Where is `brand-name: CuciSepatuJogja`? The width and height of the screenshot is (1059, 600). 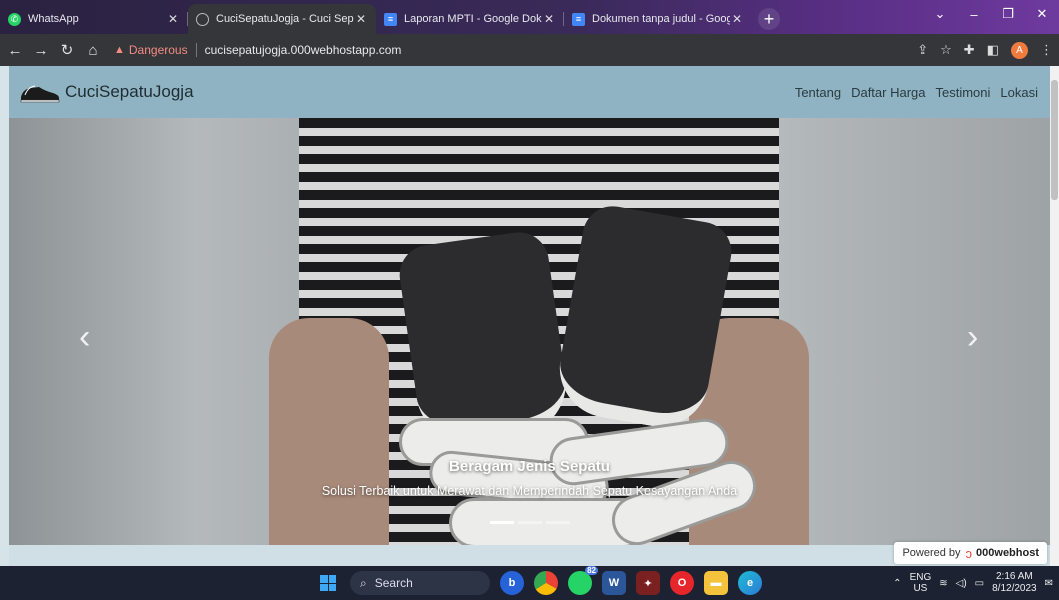
brand-name: CuciSepatuJogja is located at coordinates (129, 91).